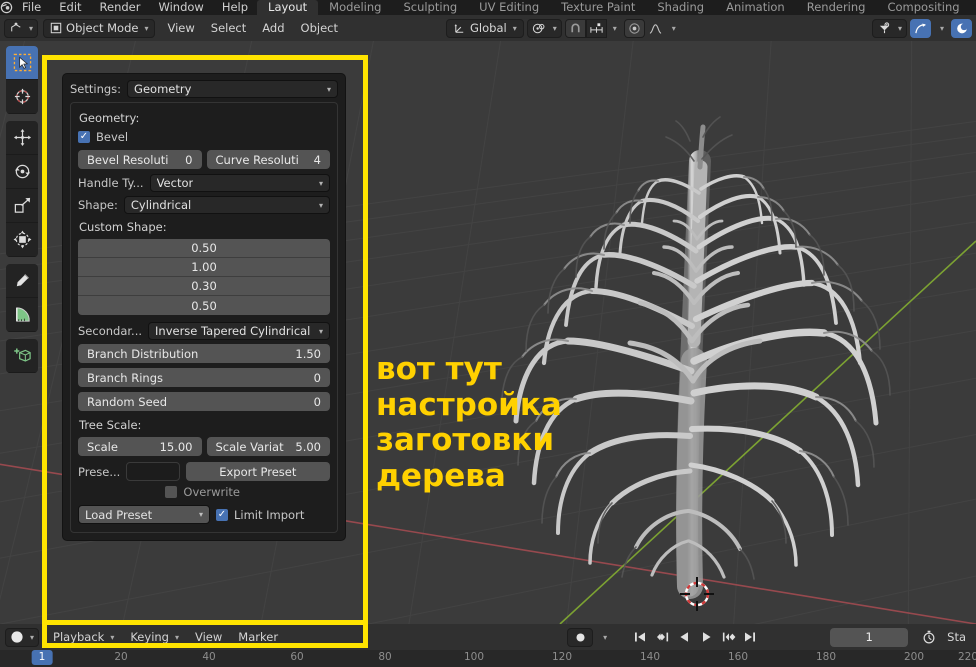 The height and width of the screenshot is (667, 976). I want to click on start-frame-label: Sta, so click(956, 637).